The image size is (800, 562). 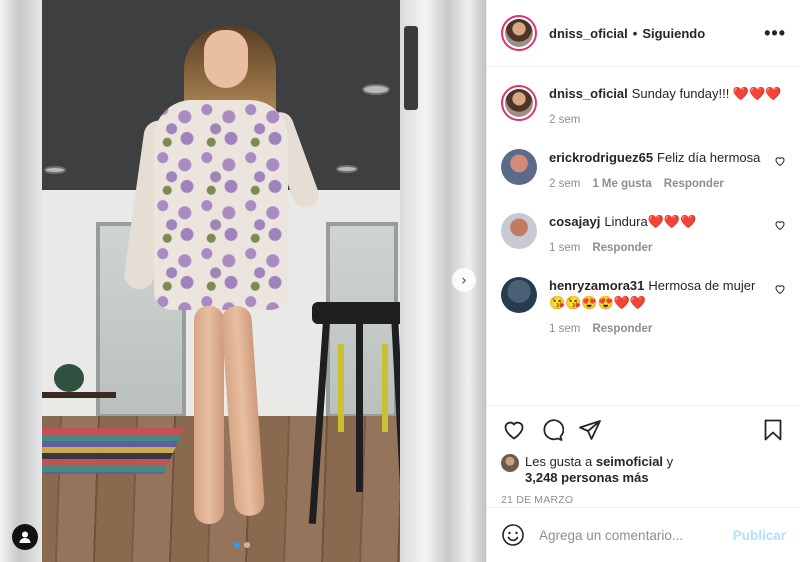 What do you see at coordinates (21, 281) in the screenshot?
I see `photo-door-frame` at bounding box center [21, 281].